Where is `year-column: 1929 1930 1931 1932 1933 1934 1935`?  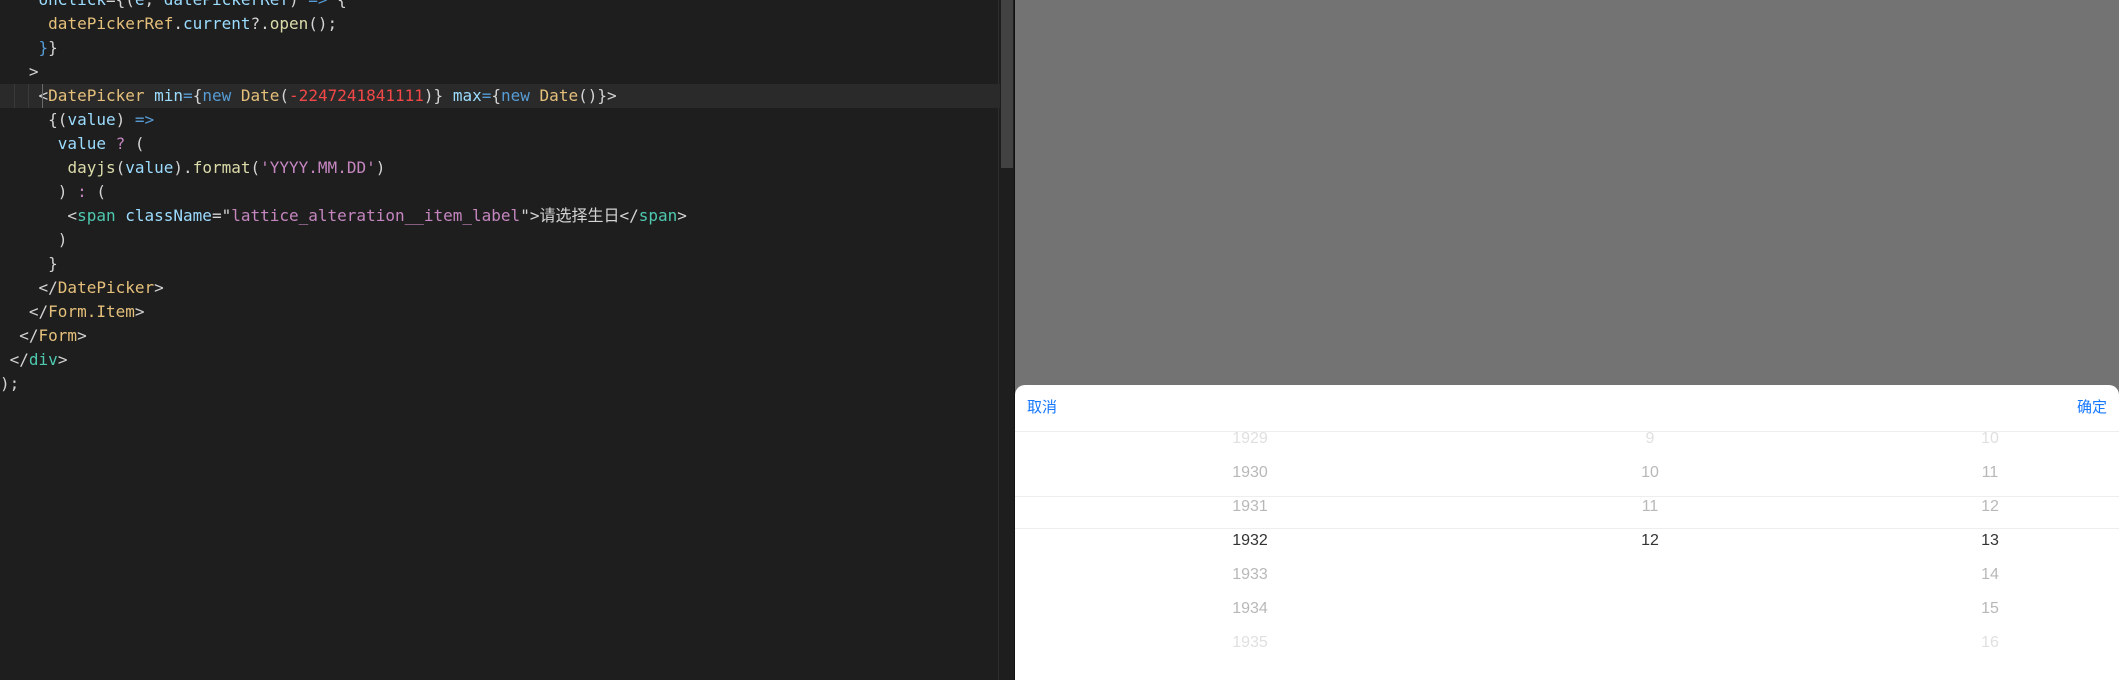
year-column: 1929 1930 1931 1932 1933 1934 1935 is located at coordinates (1250, 555).